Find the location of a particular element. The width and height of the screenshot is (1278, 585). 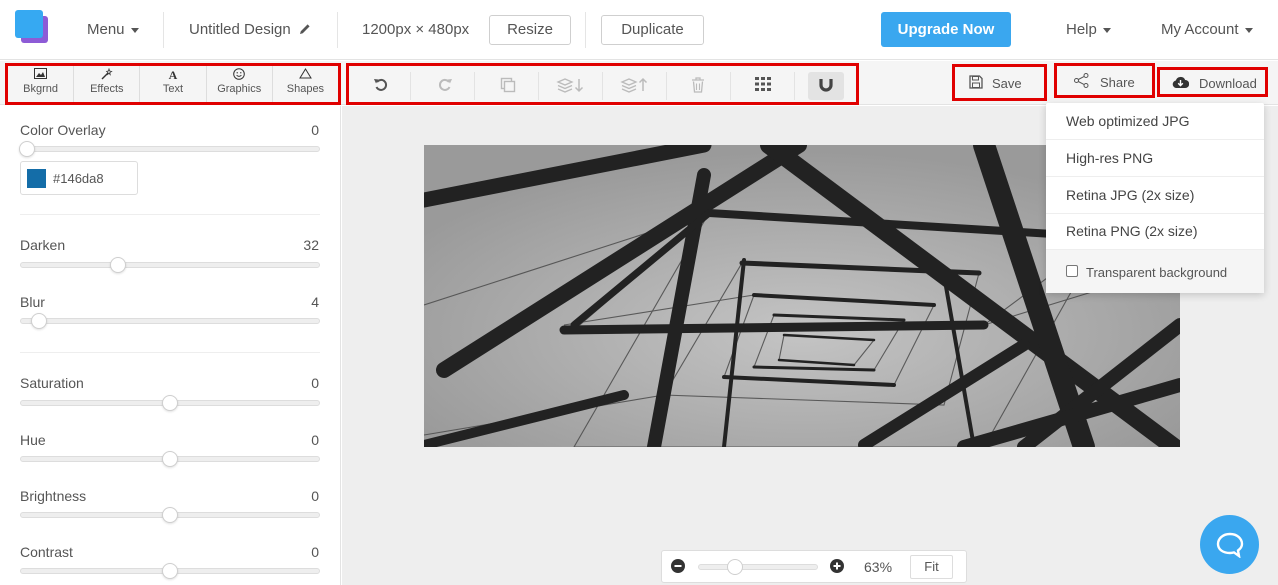

cloud-download-icon is located at coordinates (1180, 82).